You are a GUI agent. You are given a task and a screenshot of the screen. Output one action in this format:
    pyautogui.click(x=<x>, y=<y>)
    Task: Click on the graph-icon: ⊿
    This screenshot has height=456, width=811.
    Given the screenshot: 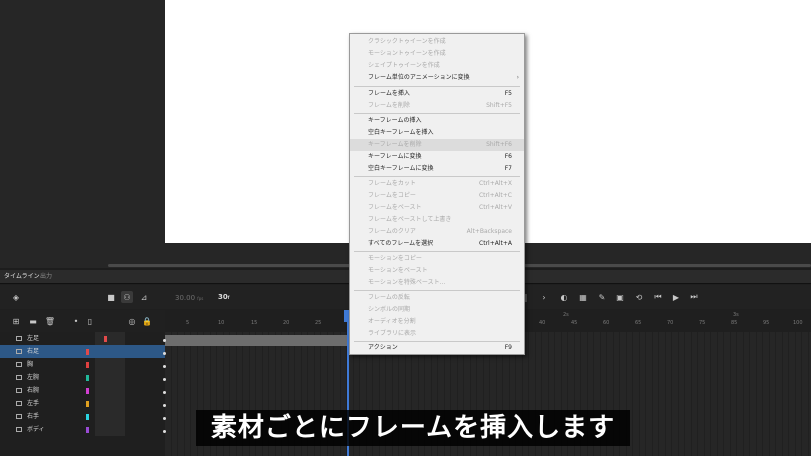 What is the action you would take?
    pyautogui.click(x=144, y=297)
    